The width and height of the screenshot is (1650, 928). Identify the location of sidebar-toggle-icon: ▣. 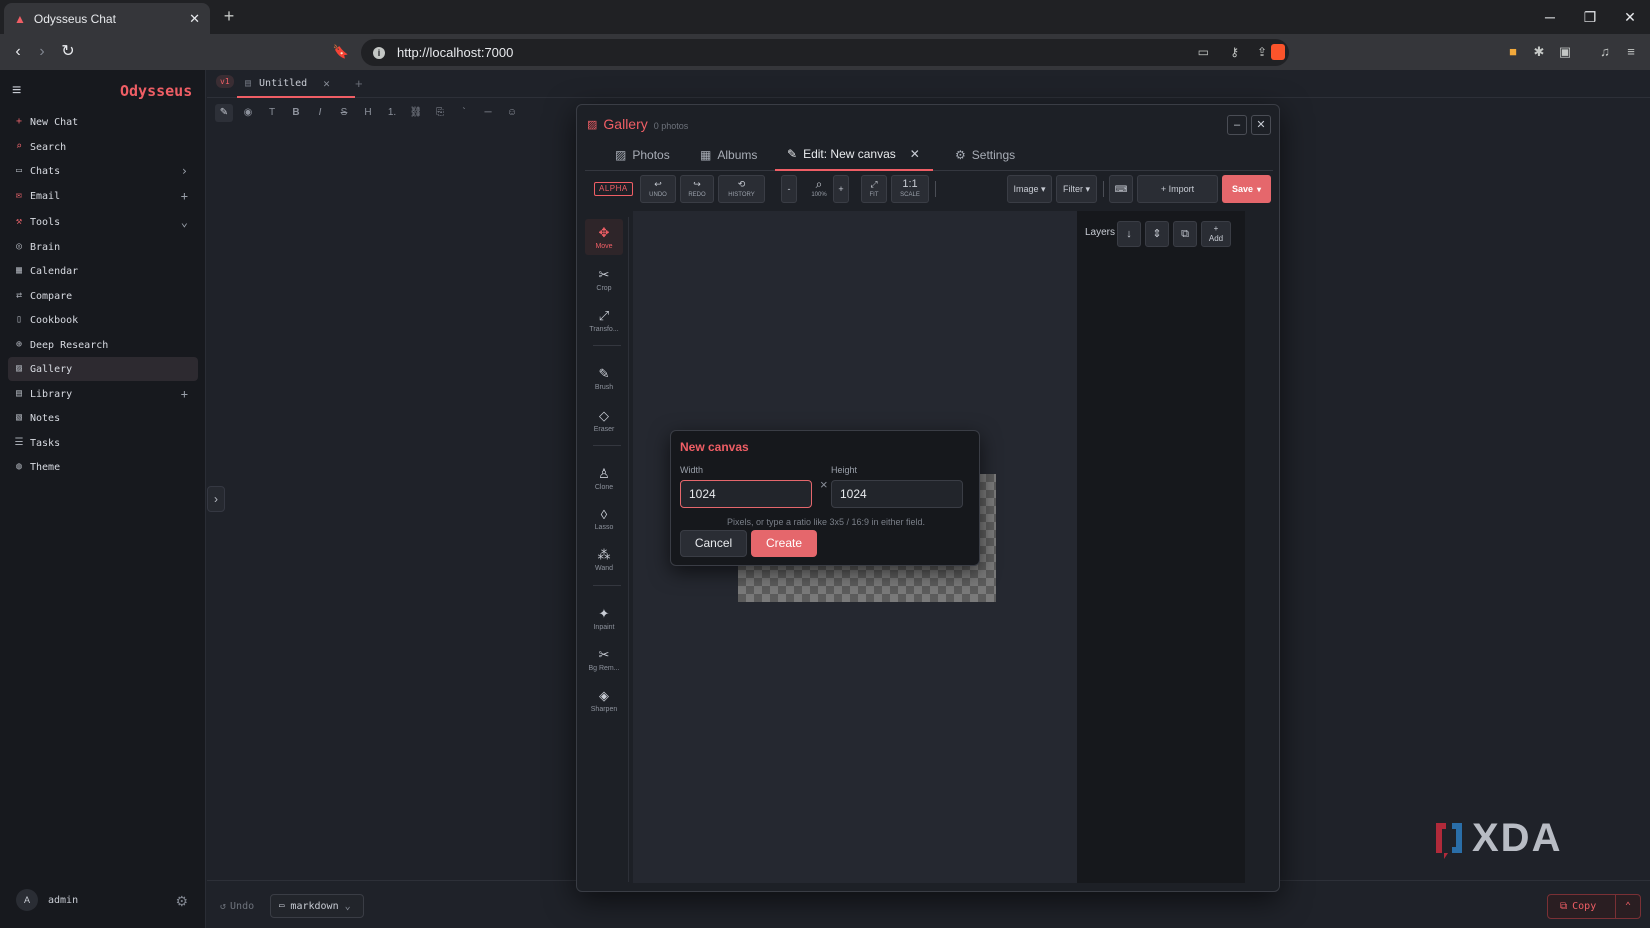
(1565, 52).